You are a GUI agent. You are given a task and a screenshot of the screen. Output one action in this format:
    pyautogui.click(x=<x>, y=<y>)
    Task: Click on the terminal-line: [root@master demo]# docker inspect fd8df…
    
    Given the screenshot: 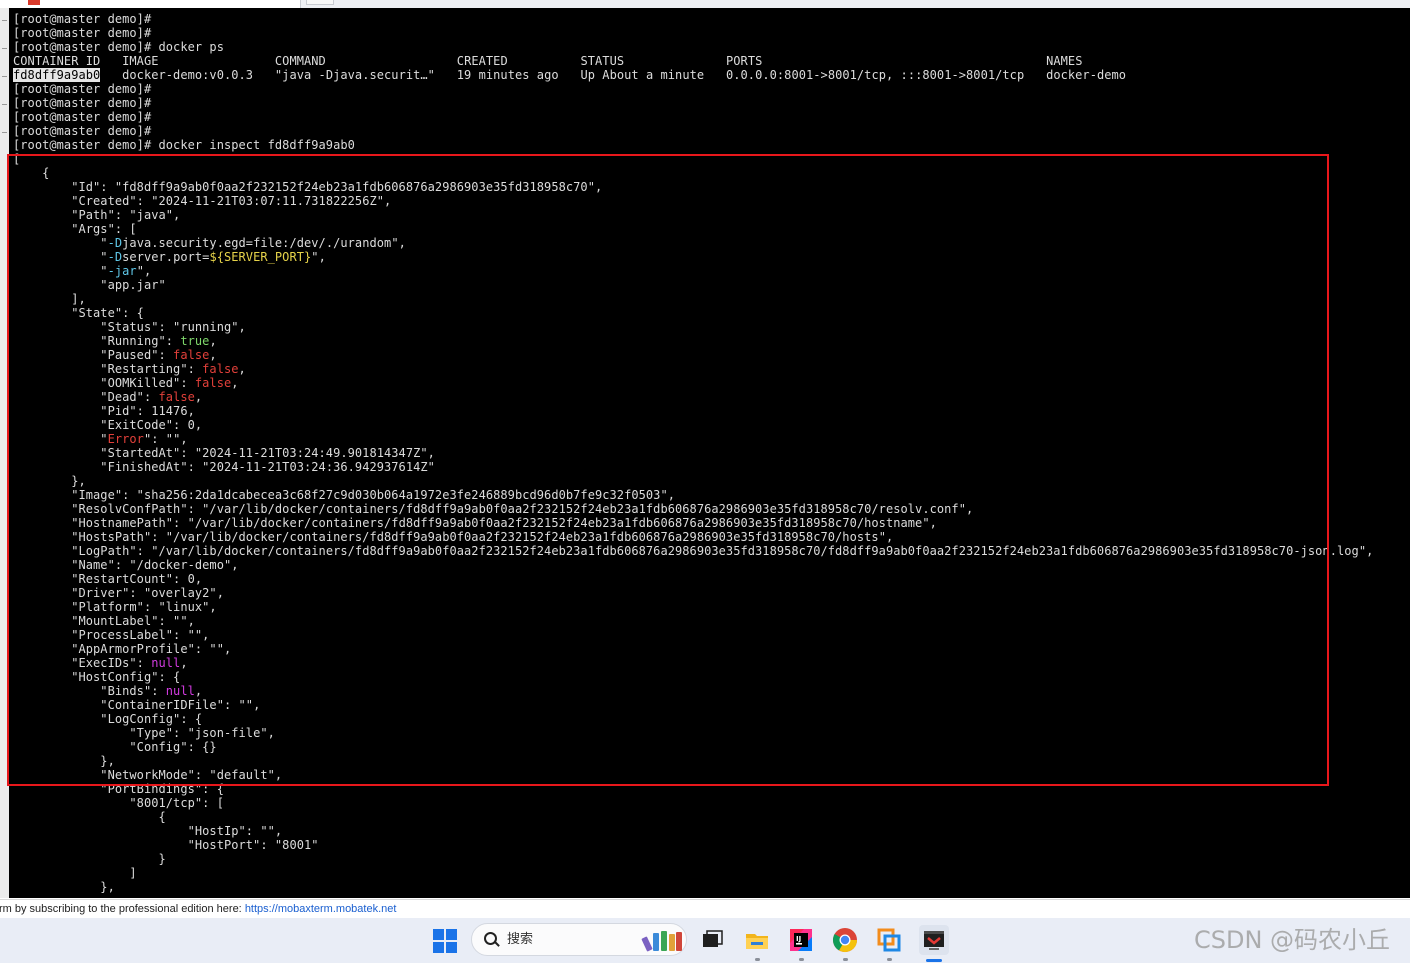 What is the action you would take?
    pyautogui.click(x=693, y=145)
    